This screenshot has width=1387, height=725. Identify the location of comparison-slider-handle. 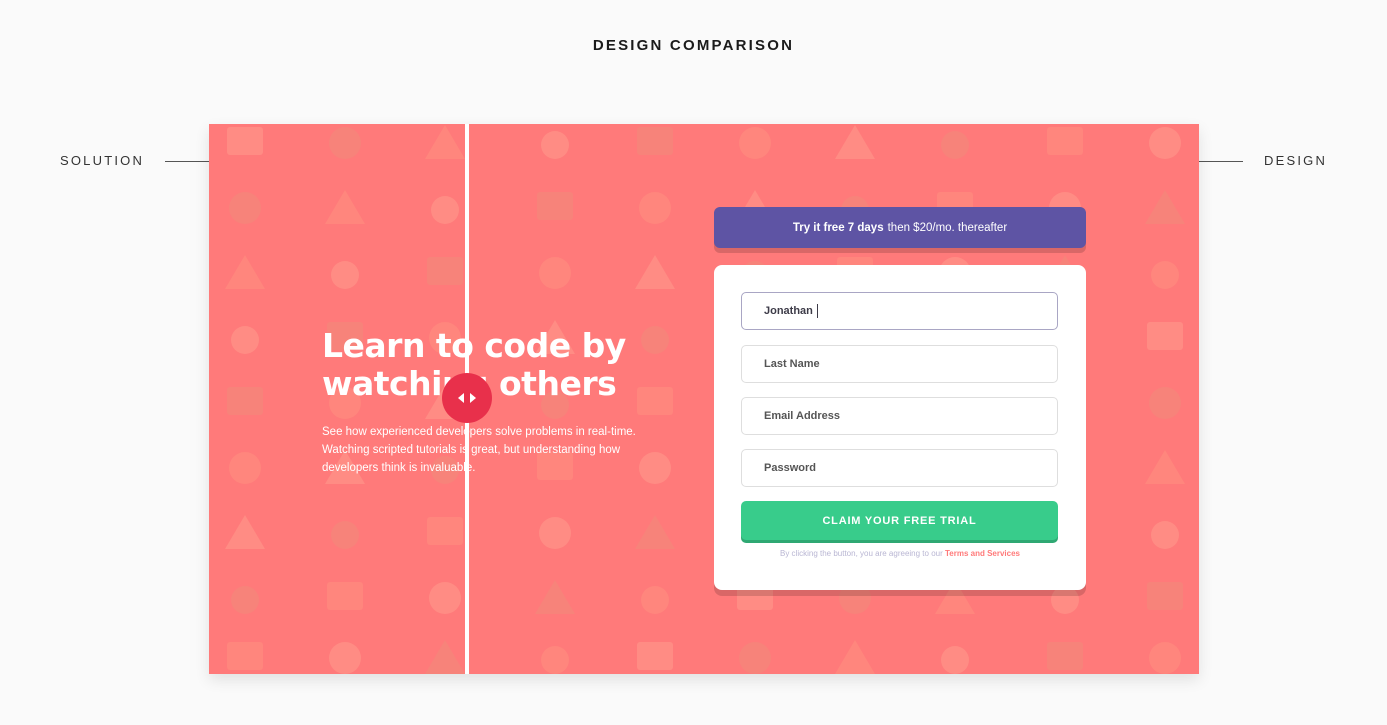
(467, 398).